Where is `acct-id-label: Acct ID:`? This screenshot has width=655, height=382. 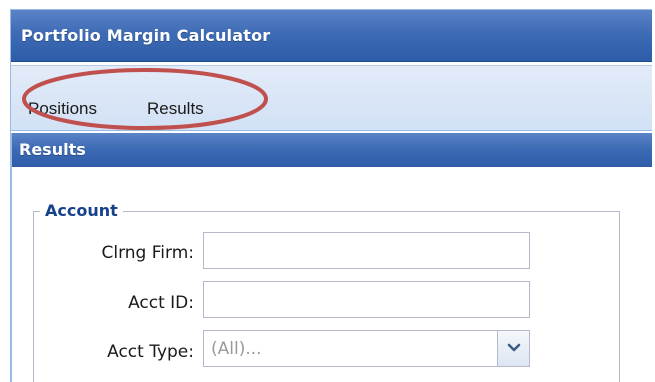 acct-id-label: Acct ID: is located at coordinates (161, 303).